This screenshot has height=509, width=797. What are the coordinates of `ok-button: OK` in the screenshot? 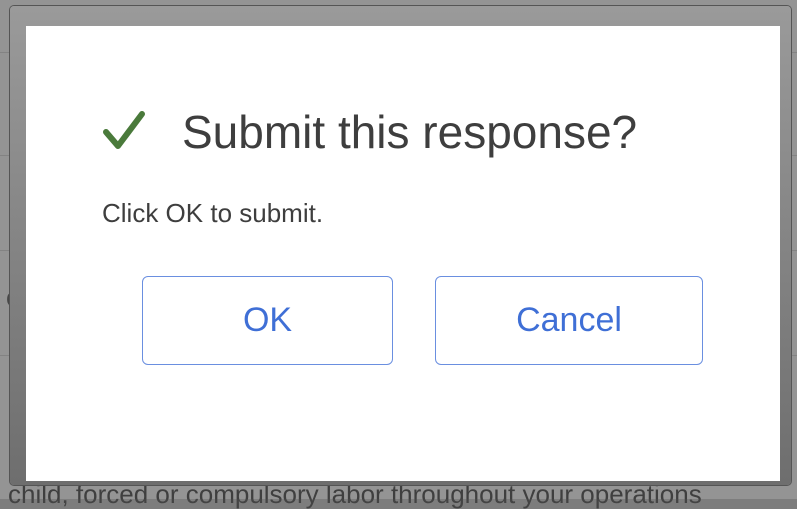 It's located at (267, 320).